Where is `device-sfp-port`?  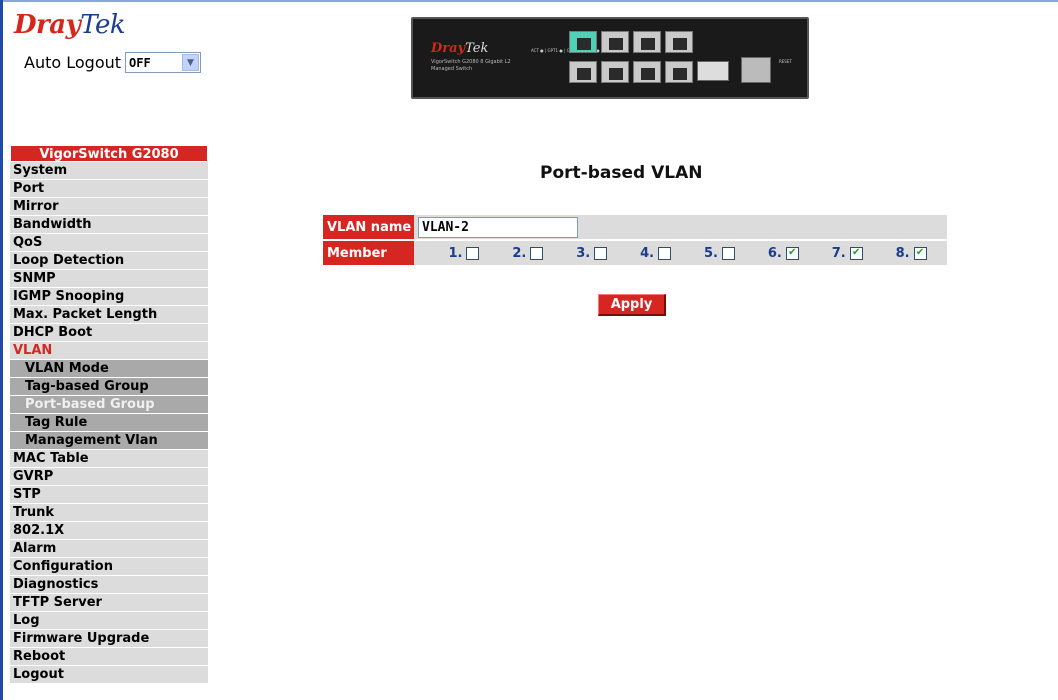 device-sfp-port is located at coordinates (713, 71).